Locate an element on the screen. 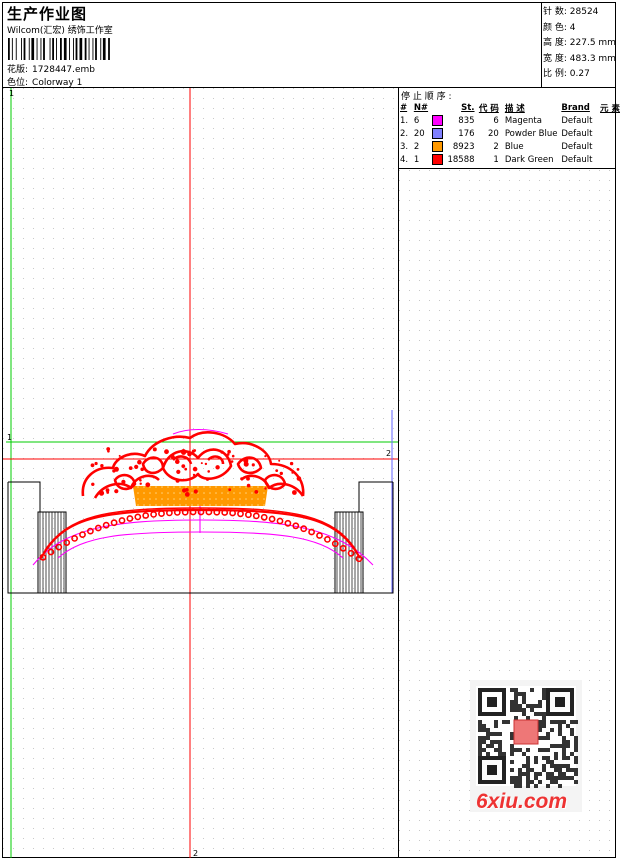 This screenshot has height=861, width=620. stat-scale: 比 例: 0.27 is located at coordinates (566, 74).